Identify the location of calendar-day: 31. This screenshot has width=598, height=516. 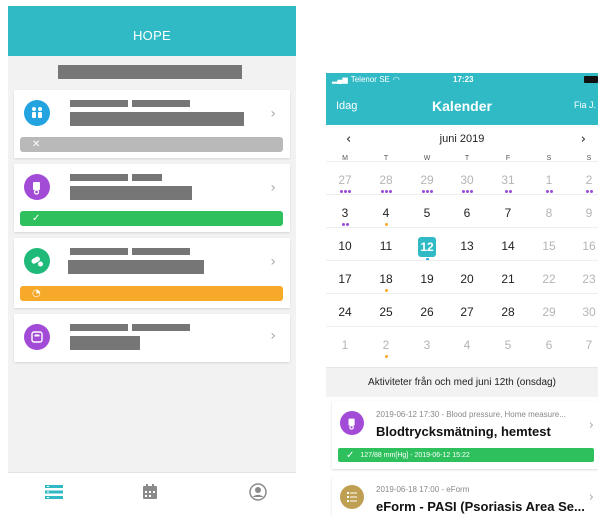
(508, 182).